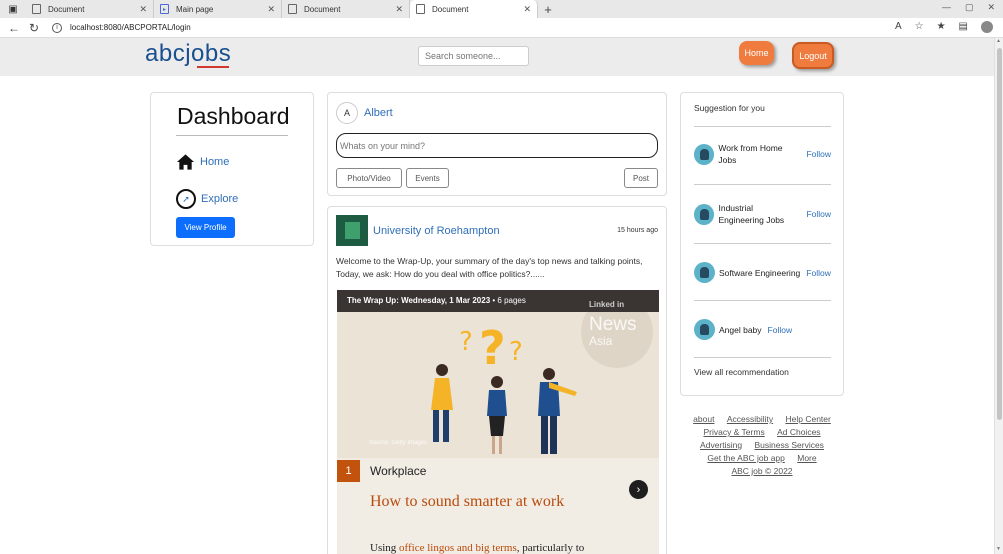  I want to click on scroll-up-icon: ▲, so click(998, 41).